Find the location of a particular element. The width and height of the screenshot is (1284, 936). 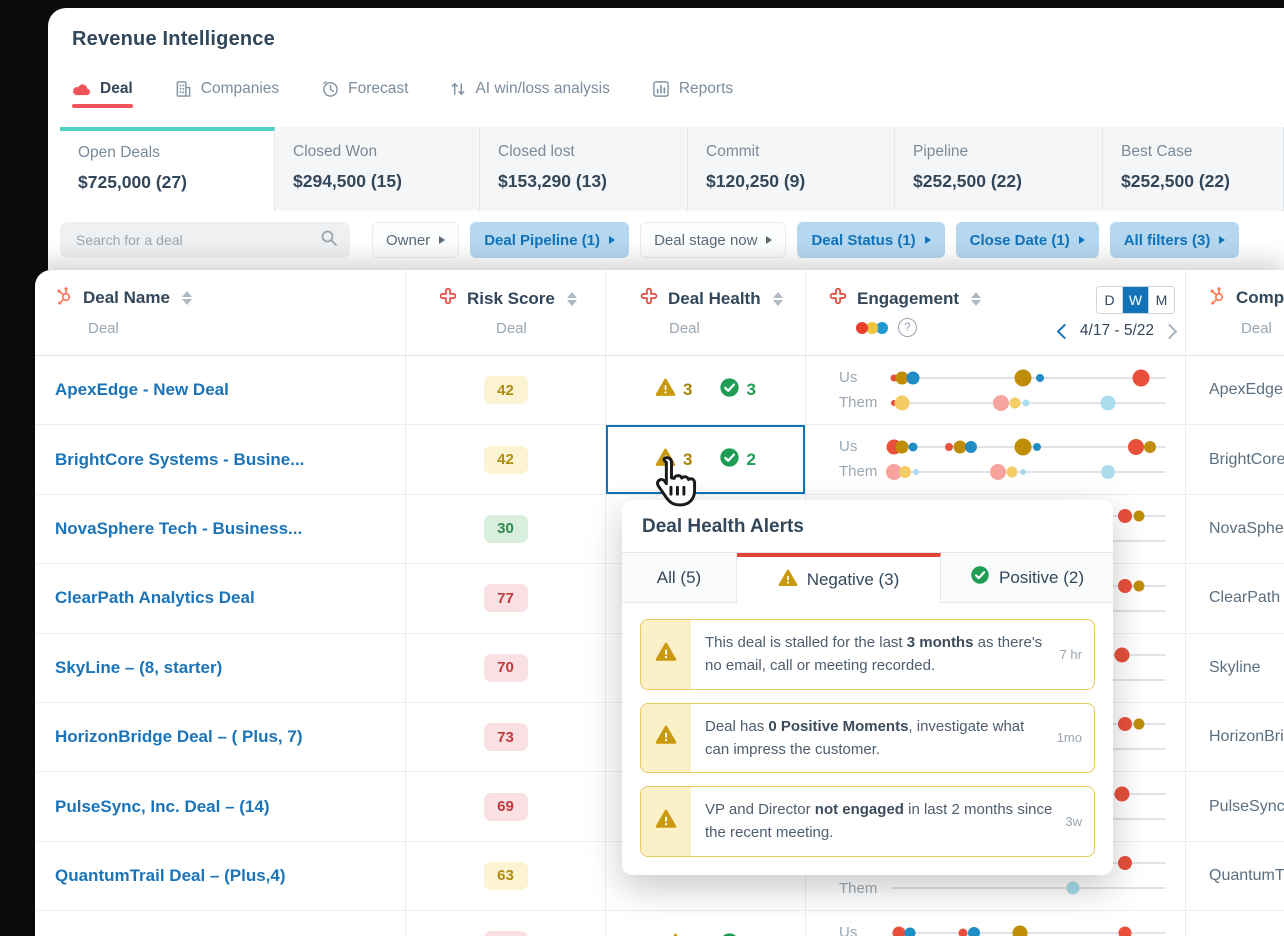

popover-tab-positive-2-: Positive (2) is located at coordinates (1027, 578).